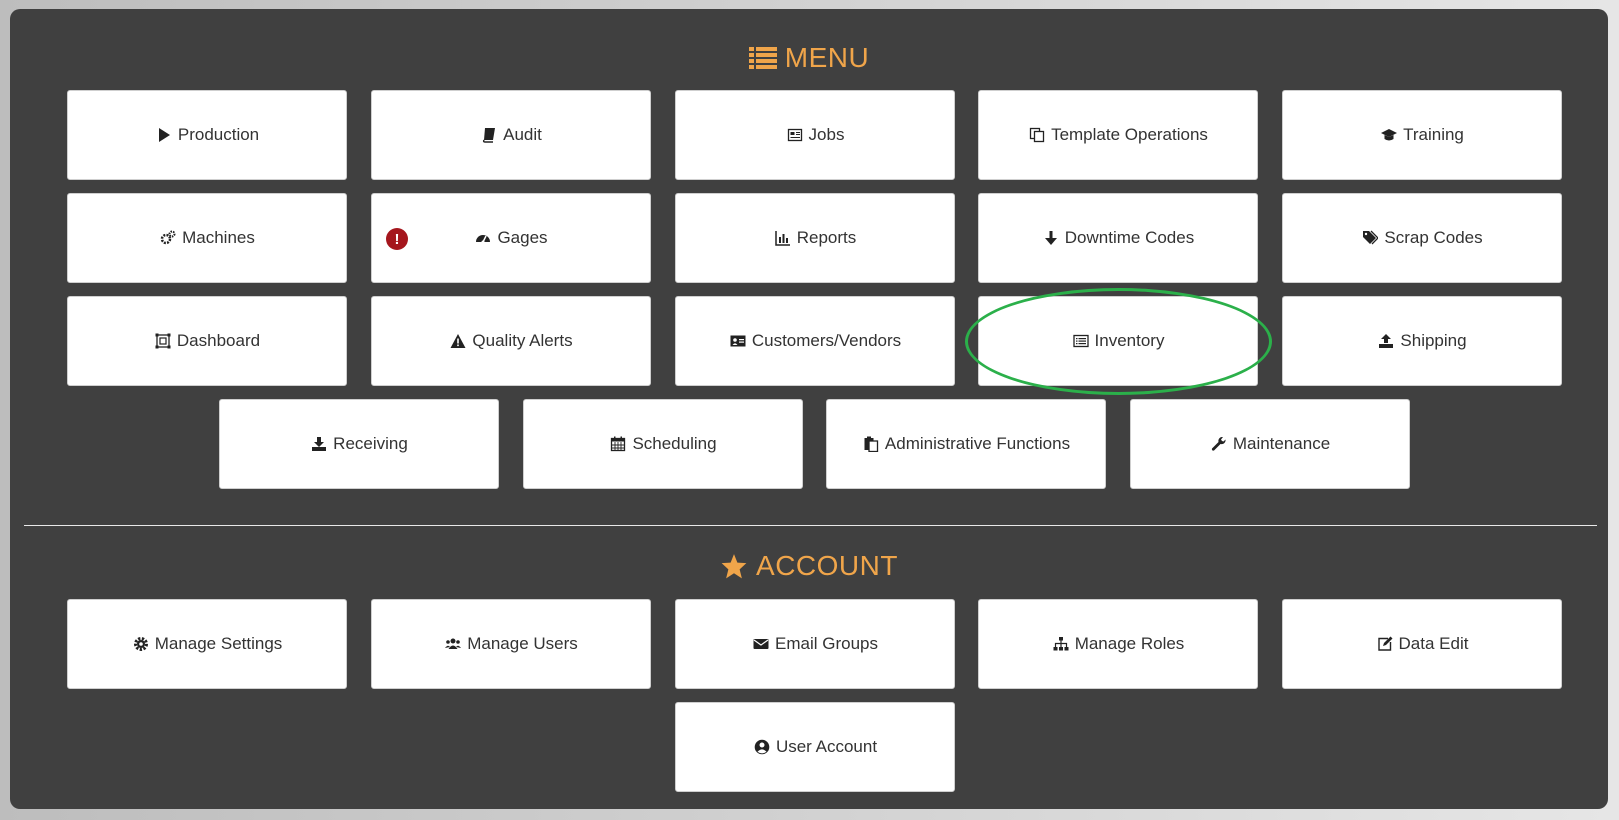 Image resolution: width=1619 pixels, height=820 pixels. I want to click on menu-administrative-functions-button: Administrative Functions, so click(966, 444).